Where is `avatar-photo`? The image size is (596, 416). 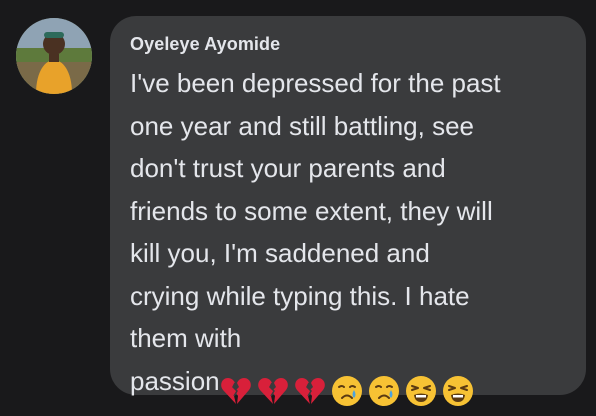
avatar-photo is located at coordinates (54, 56).